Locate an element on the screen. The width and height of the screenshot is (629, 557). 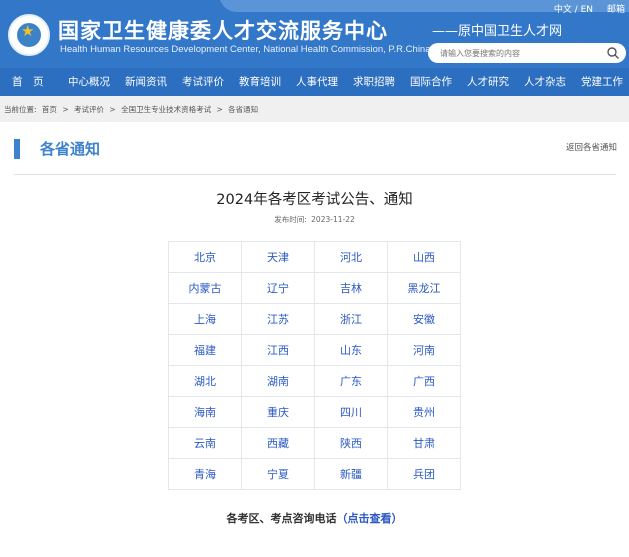
province-link: 宁夏 is located at coordinates (278, 474).